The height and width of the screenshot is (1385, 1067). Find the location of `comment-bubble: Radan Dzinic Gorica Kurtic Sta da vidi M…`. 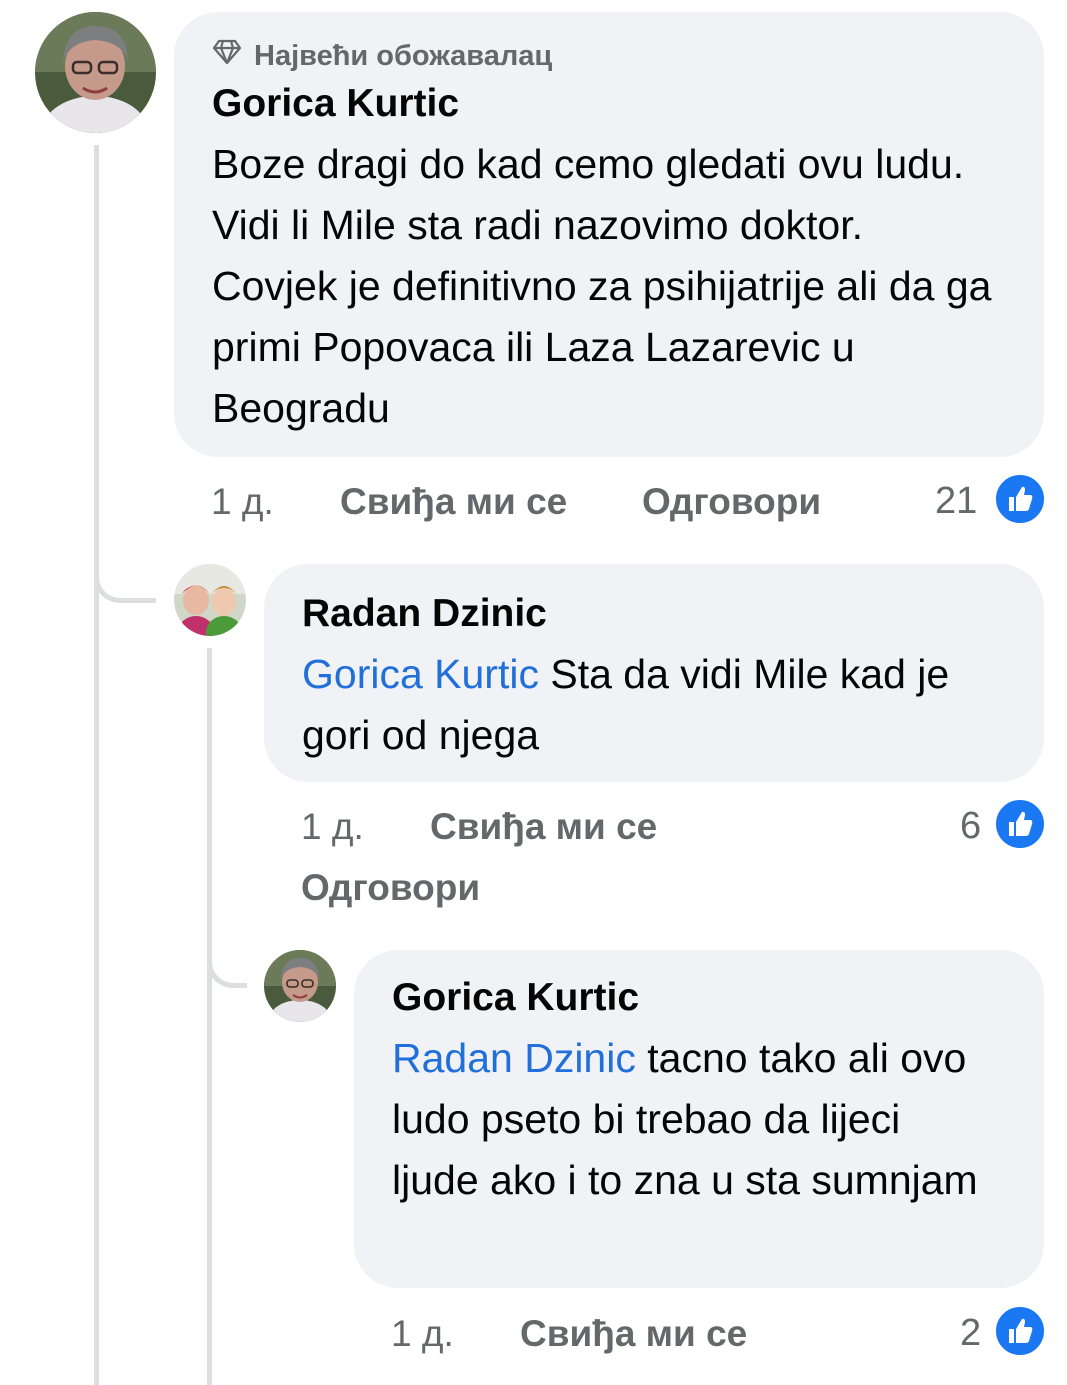

comment-bubble: Radan Dzinic Gorica Kurtic Sta da vidi M… is located at coordinates (654, 673).